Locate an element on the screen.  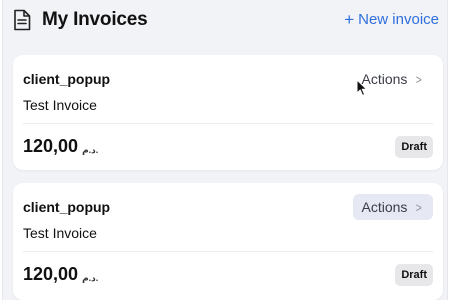
new-invoice-button: + New invoice is located at coordinates (391, 20).